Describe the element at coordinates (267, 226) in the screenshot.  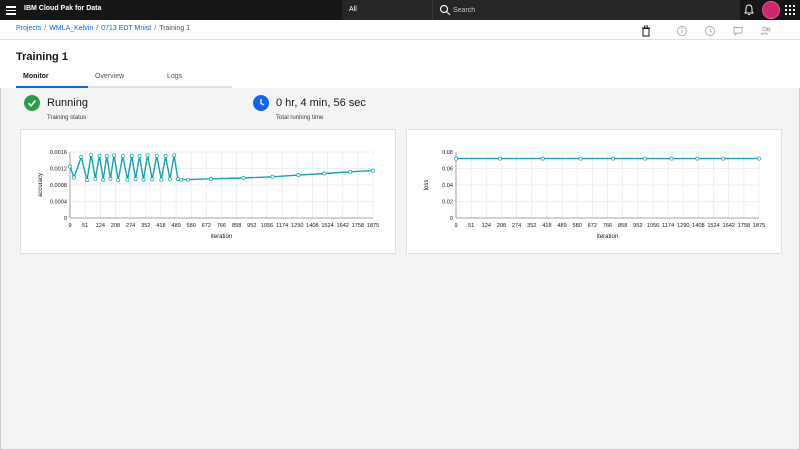
I see `accuracy-x-tick-label: 1056` at that location.